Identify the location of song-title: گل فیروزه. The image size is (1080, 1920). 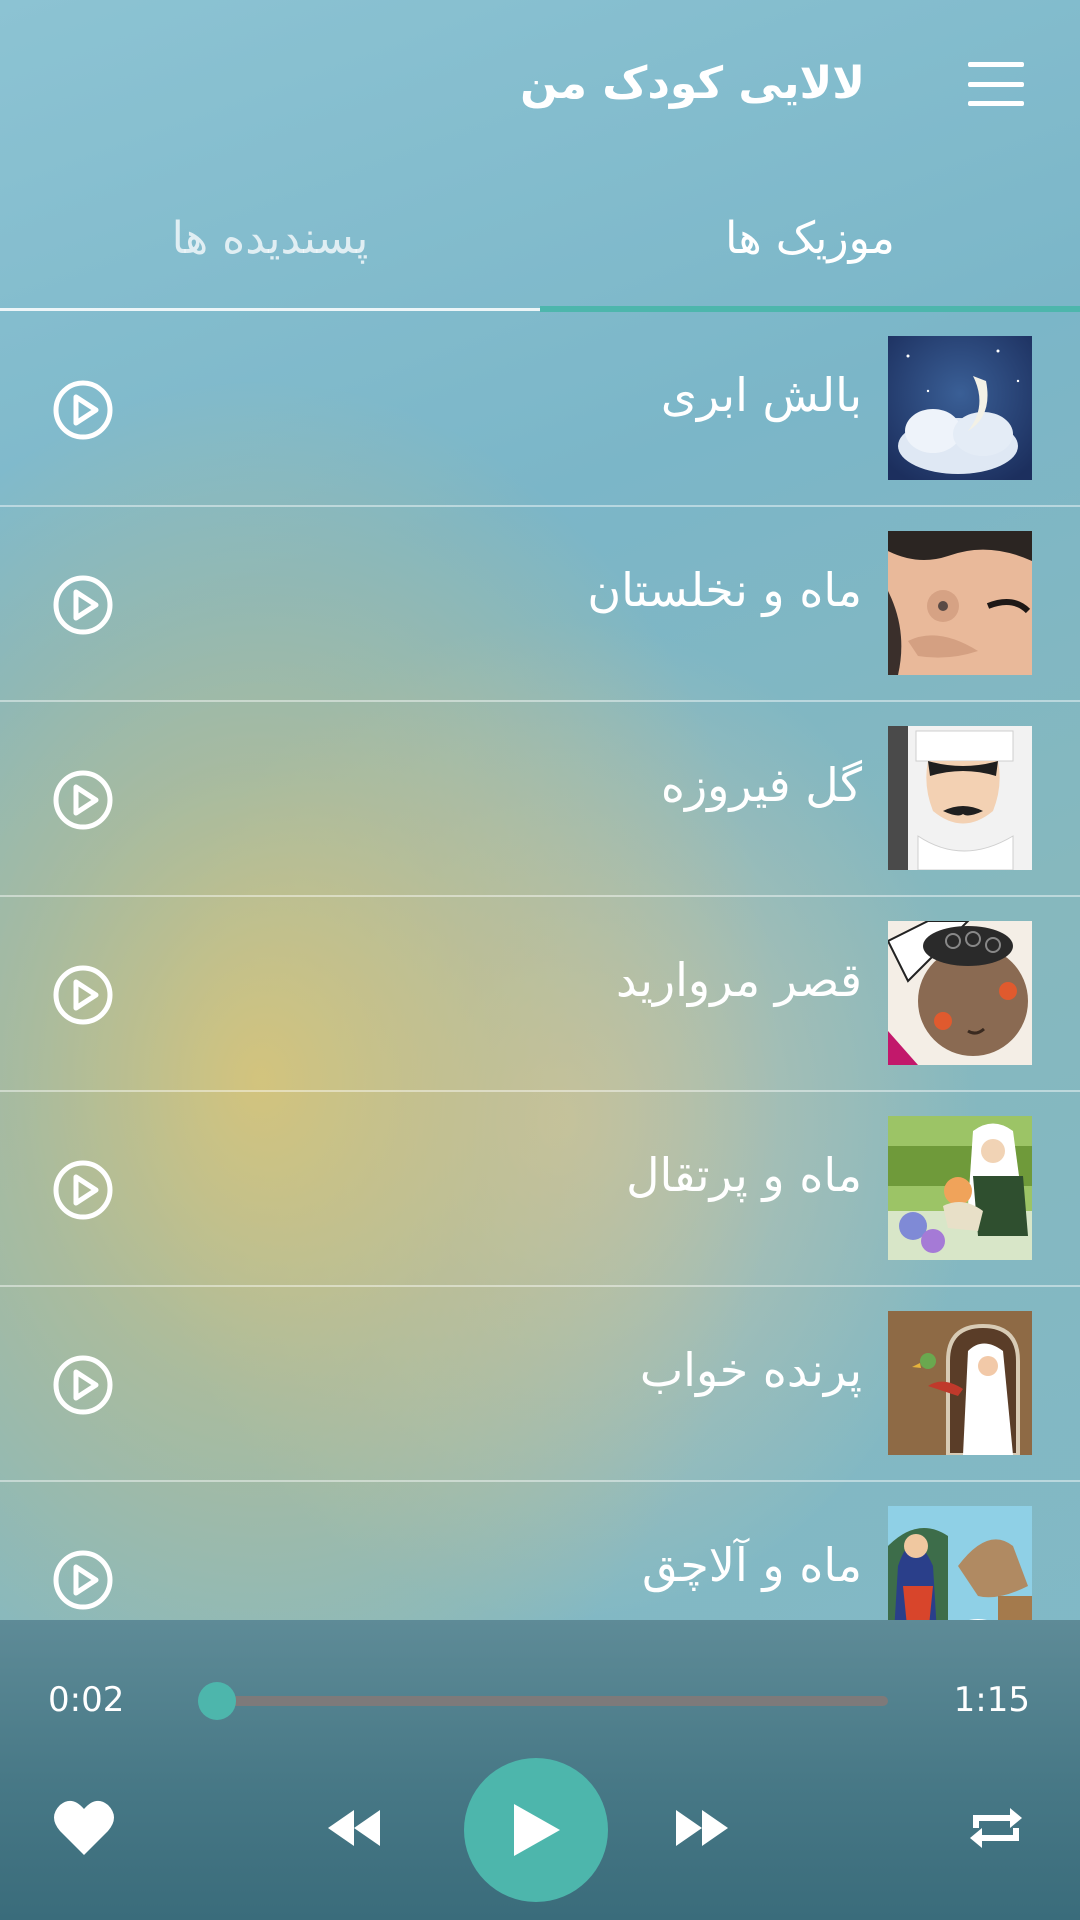
(761, 785).